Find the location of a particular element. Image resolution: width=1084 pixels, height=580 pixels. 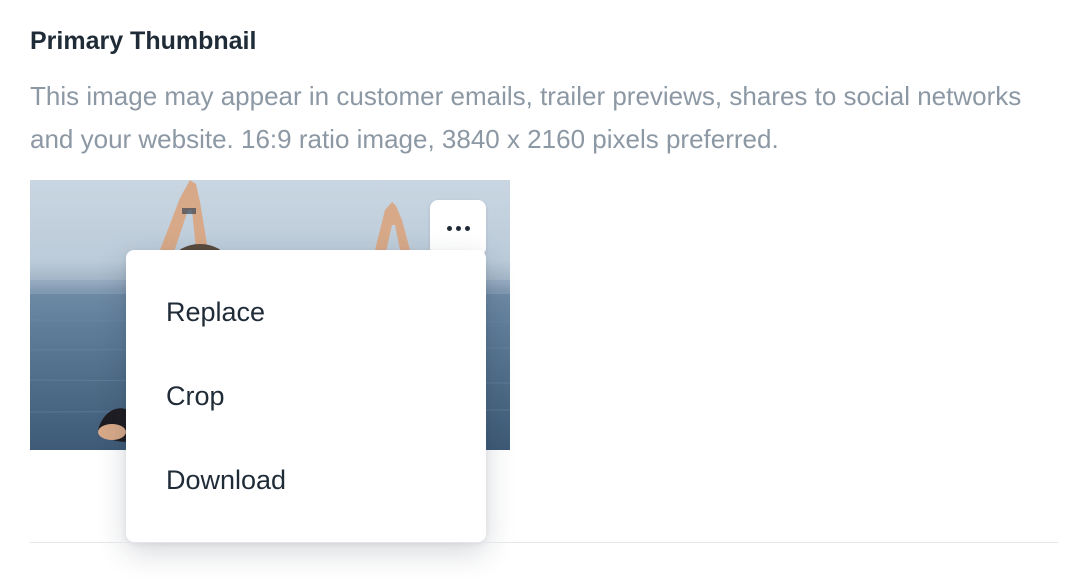

menu-item-download: Download is located at coordinates (306, 480).